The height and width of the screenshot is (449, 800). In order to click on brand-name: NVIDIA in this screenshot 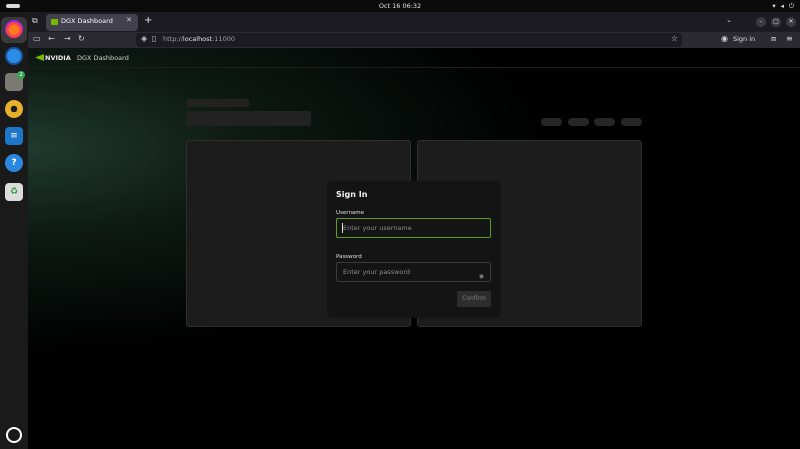, I will do `click(58, 58)`.